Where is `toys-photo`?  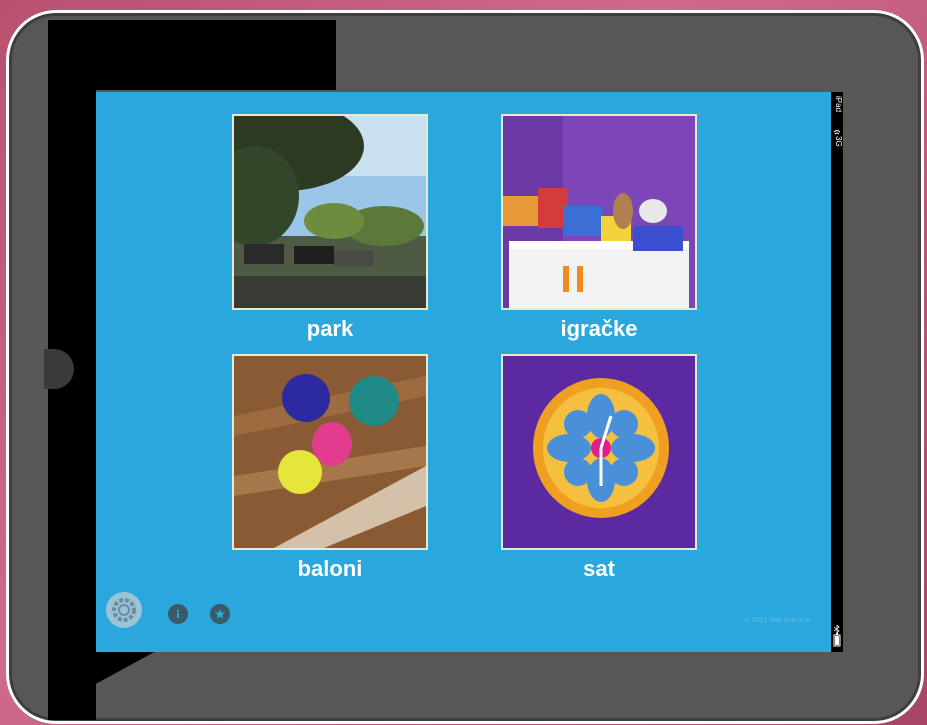
toys-photo is located at coordinates (599, 212).